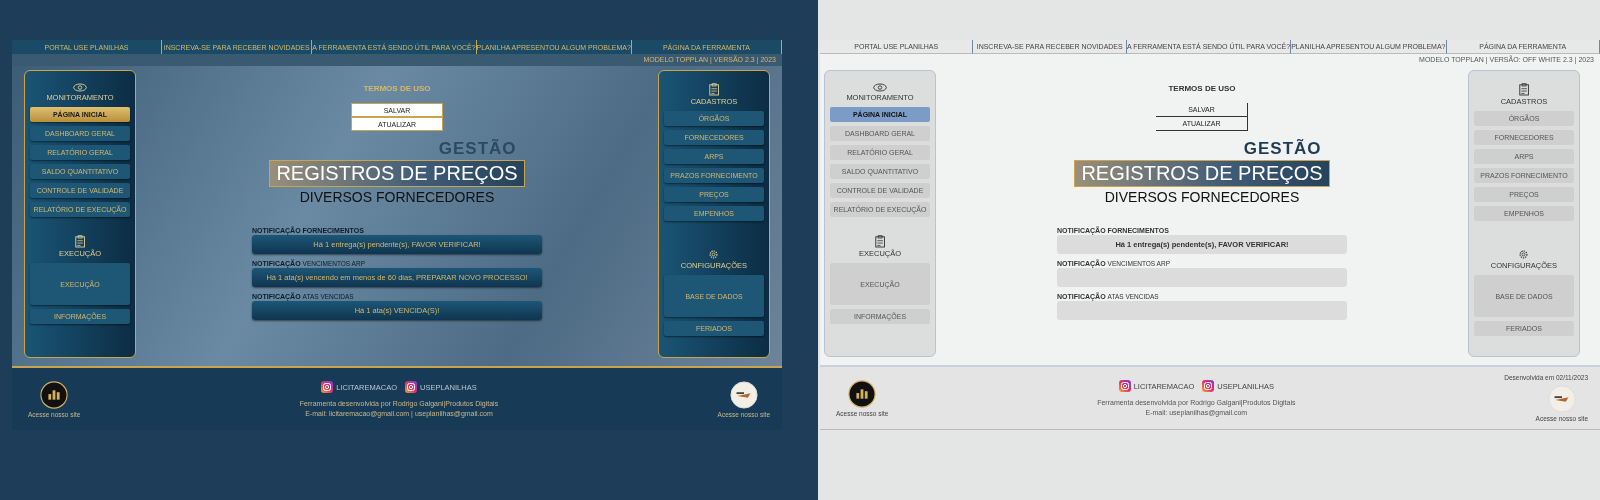 This screenshot has height=500, width=1600. Describe the element at coordinates (1282, 149) in the screenshot. I see `heading-kicker: GESTÃO` at that location.